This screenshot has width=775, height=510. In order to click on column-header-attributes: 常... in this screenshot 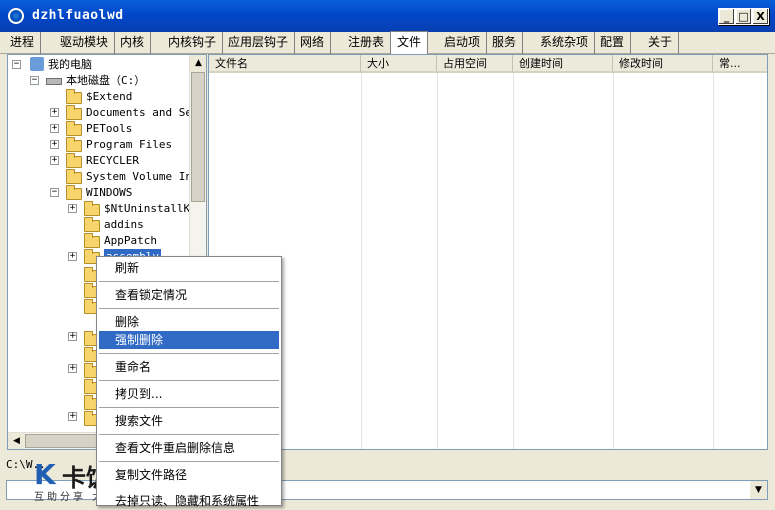, I will do `click(740, 64)`.